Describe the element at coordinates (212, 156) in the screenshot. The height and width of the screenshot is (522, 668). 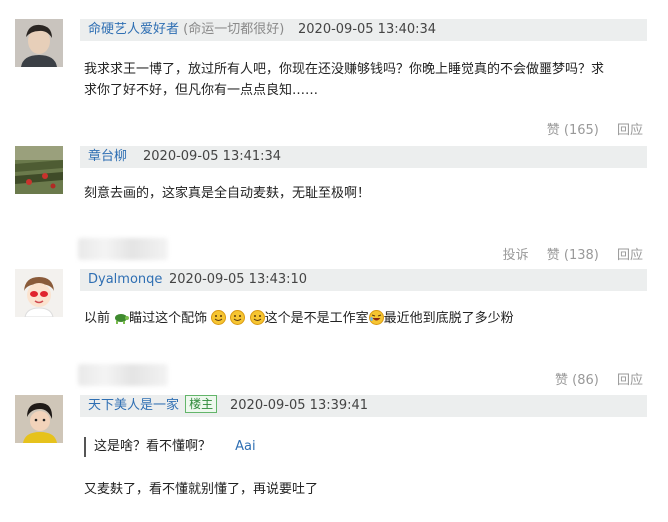
I see `timestamp: 2020-09-05 13:41:34` at that location.